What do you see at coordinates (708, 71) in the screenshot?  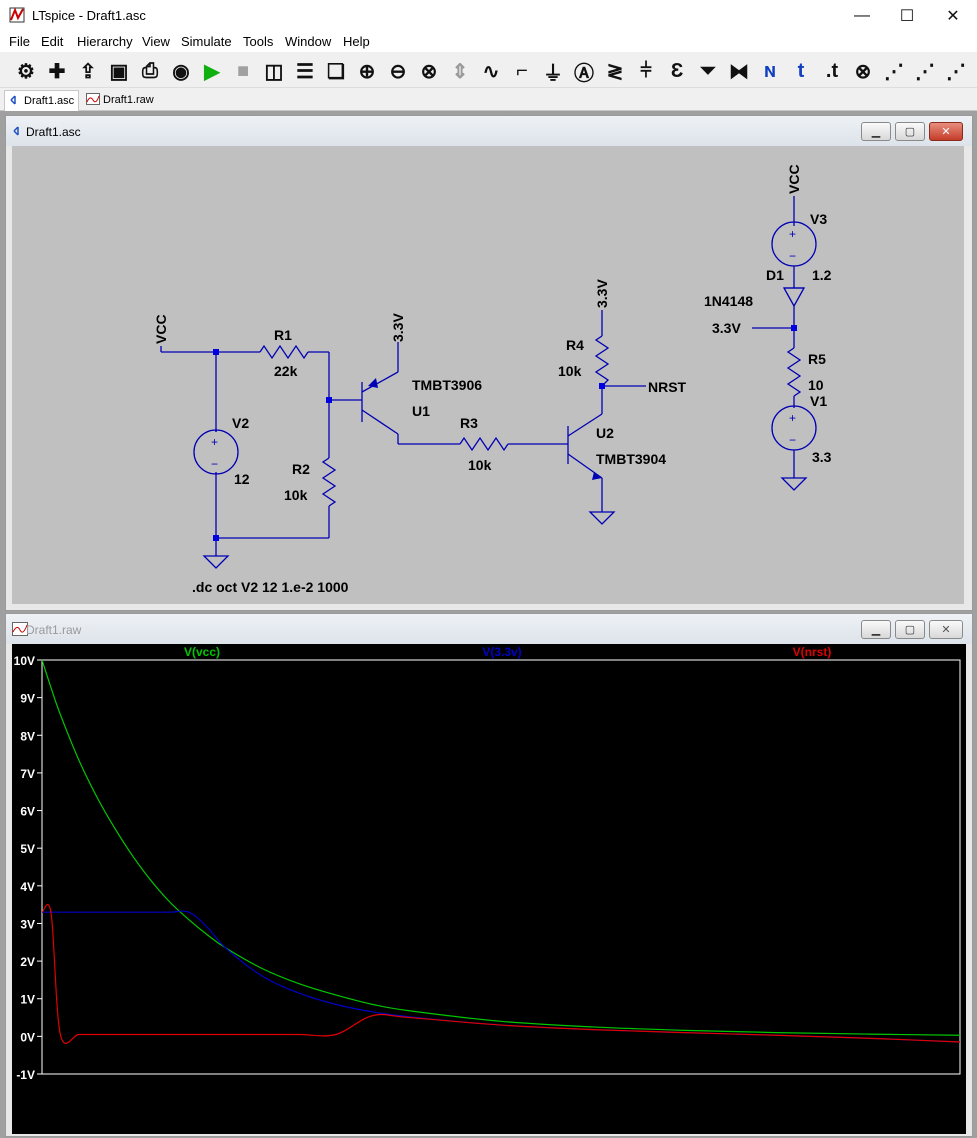 I see `diode-button: ⏷` at bounding box center [708, 71].